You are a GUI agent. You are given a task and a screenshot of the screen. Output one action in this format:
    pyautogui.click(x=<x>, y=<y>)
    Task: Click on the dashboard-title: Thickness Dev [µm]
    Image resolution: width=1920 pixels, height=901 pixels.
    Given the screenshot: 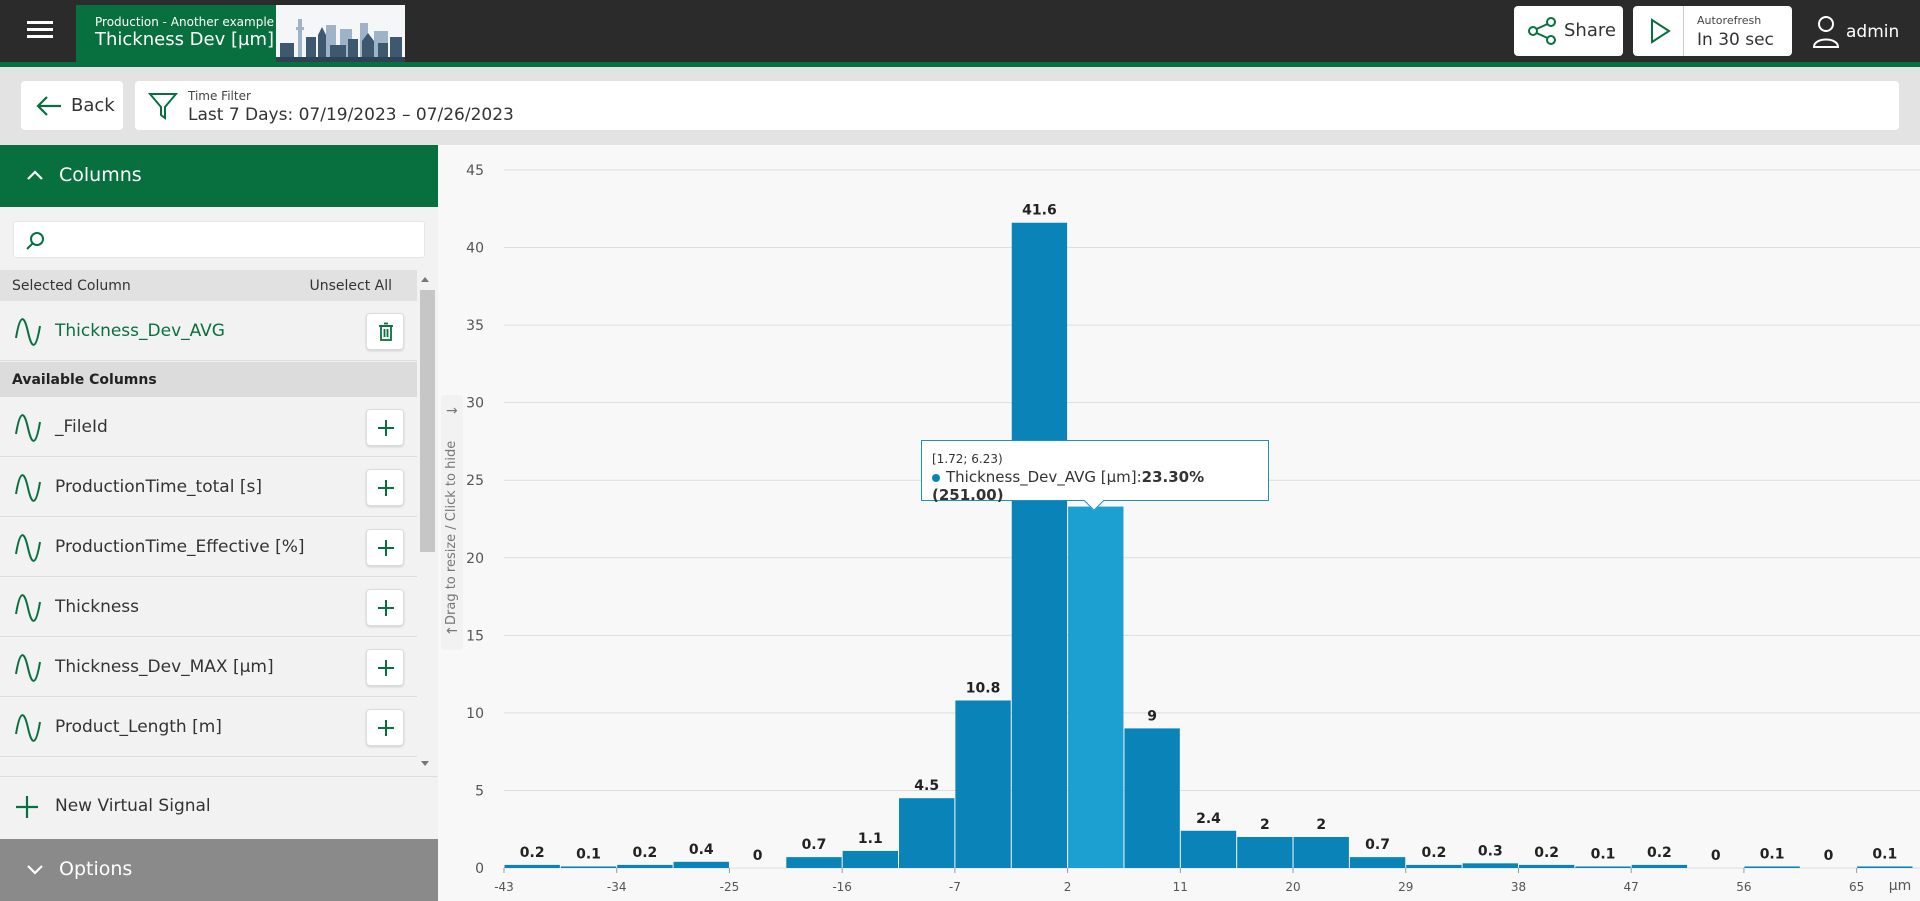 What is the action you would take?
    pyautogui.click(x=185, y=39)
    